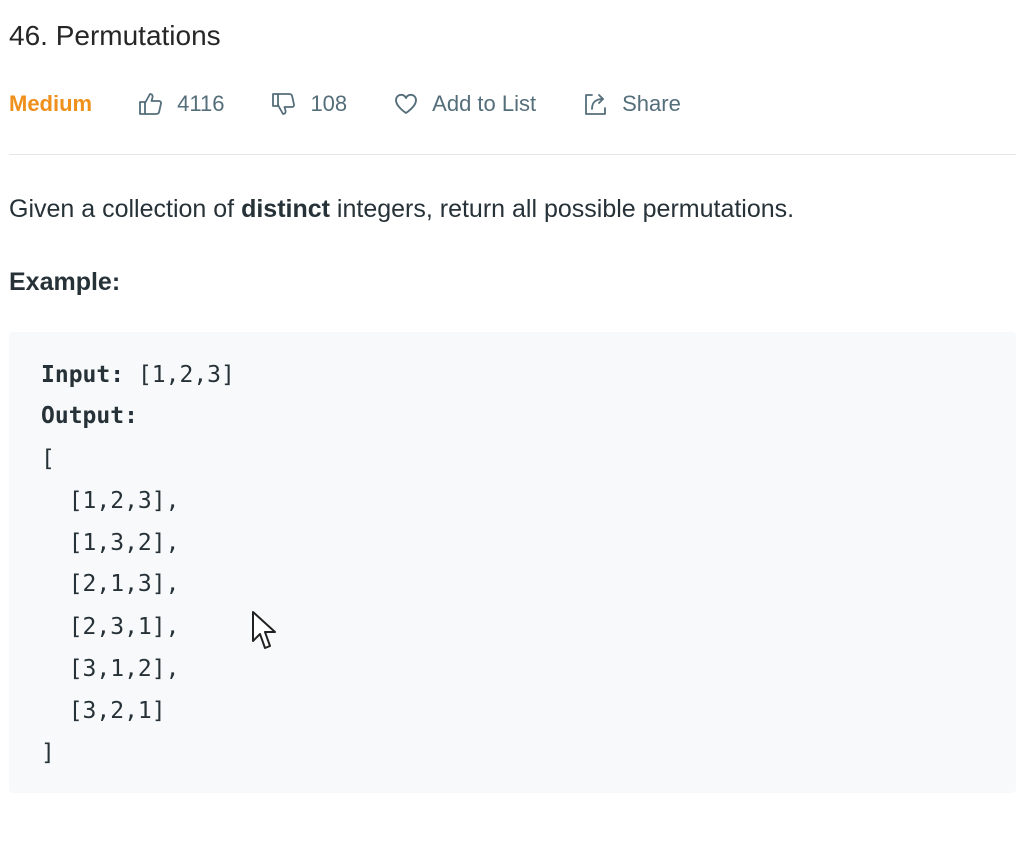 The width and height of the screenshot is (1016, 854). I want to click on input-label: Input:, so click(83, 375).